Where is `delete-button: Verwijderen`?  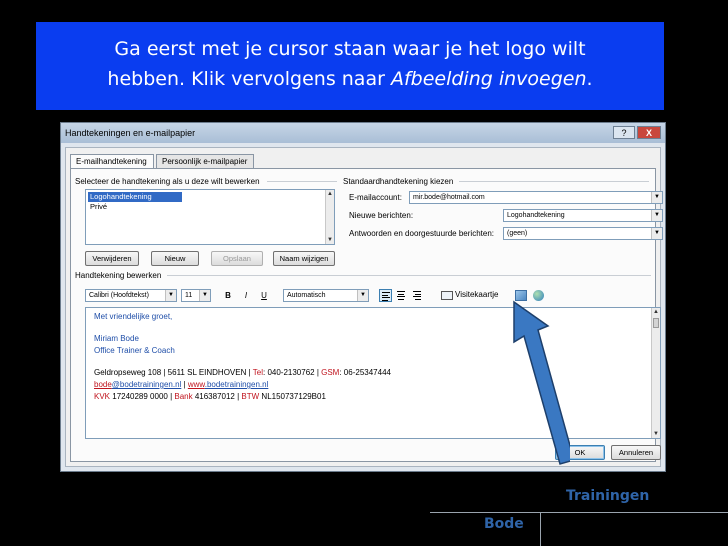
delete-button: Verwijderen is located at coordinates (112, 258).